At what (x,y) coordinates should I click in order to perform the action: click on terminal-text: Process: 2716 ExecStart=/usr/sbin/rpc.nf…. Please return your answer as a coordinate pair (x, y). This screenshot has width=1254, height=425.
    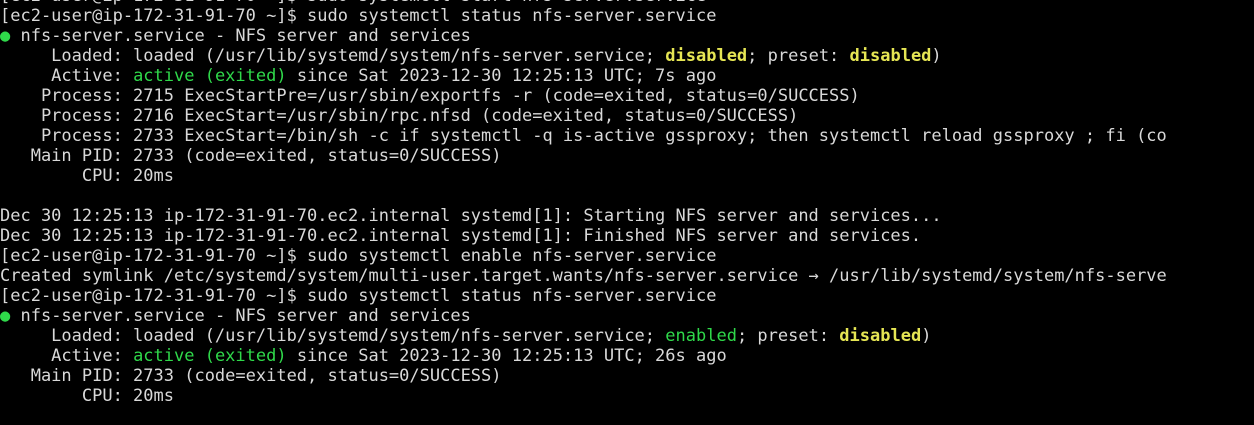
    Looking at the image, I should click on (399, 116).